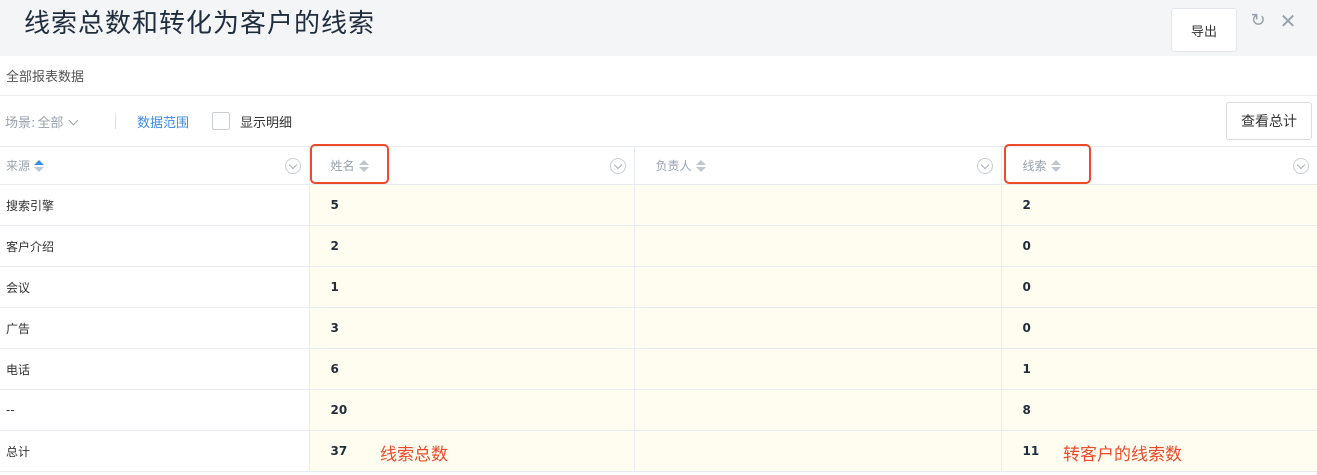 The width and height of the screenshot is (1317, 475). What do you see at coordinates (155, 451) in the screenshot?
I see `cell-source: 总计` at bounding box center [155, 451].